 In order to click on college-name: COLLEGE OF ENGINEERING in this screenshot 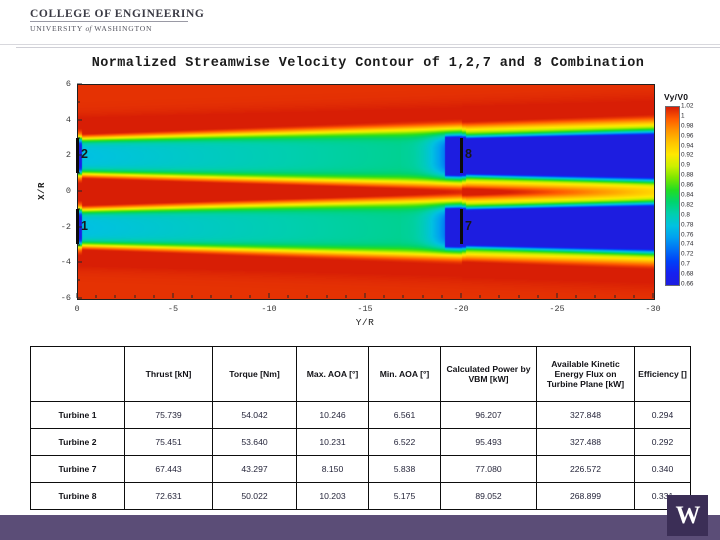, I will do `click(117, 14)`.